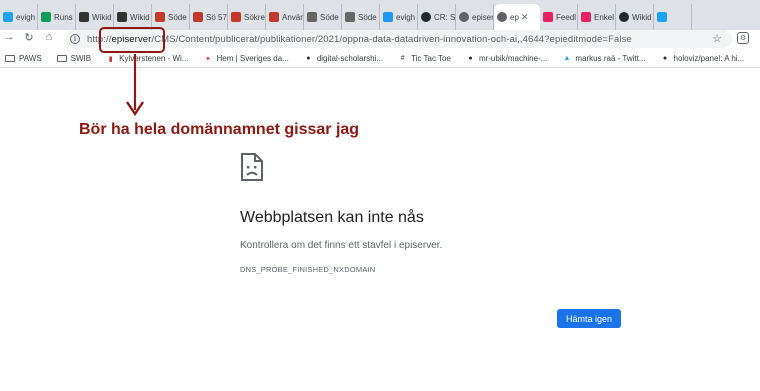 Image resolution: width=760 pixels, height=391 pixels. I want to click on pinwheel-icon: ✦, so click(208, 59).